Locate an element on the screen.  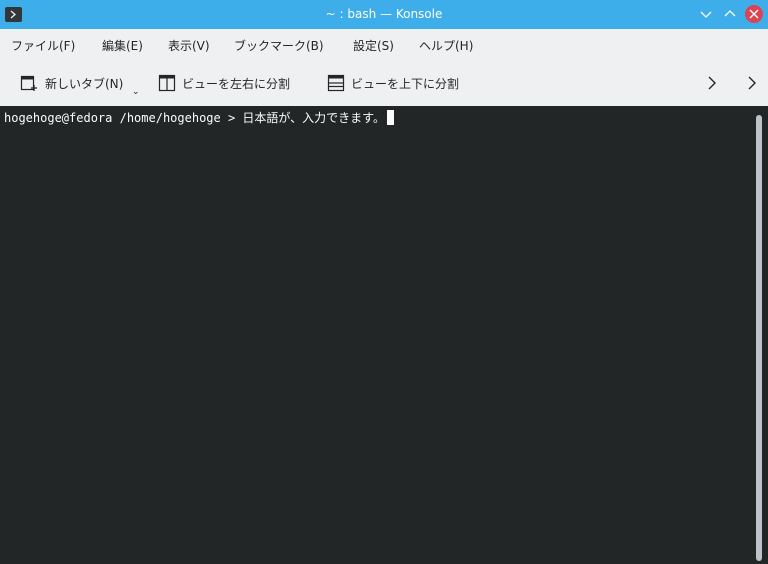
split-top-bottom-label: ビューを上下に分割 is located at coordinates (405, 84).